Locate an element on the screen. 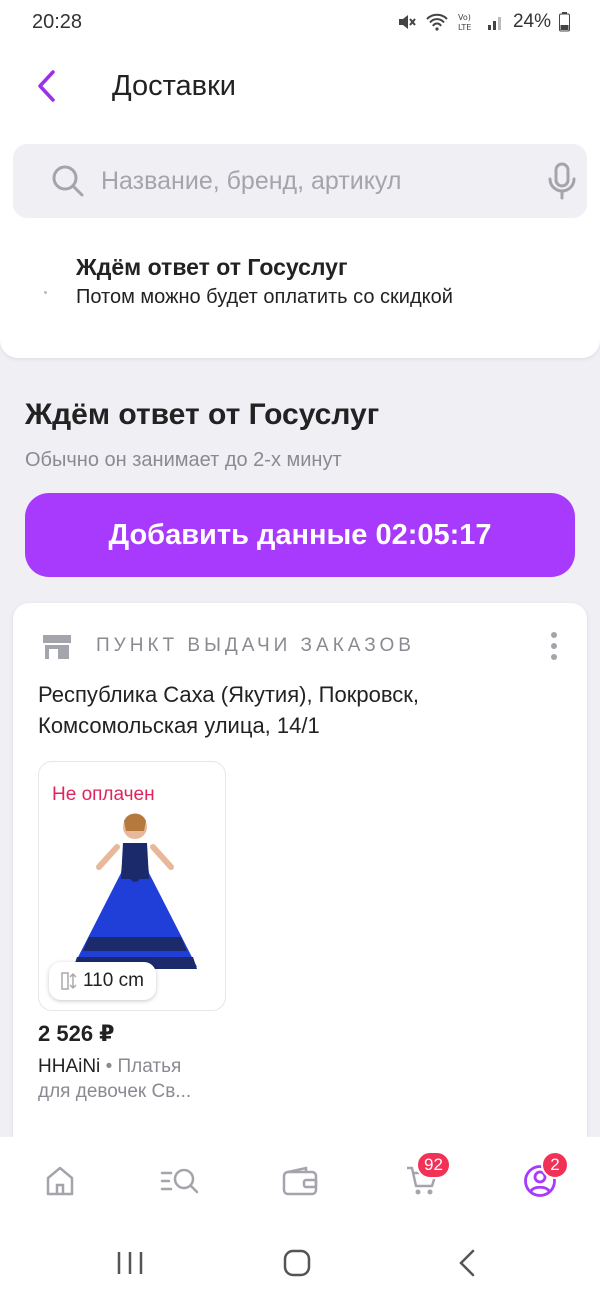 This screenshot has height=1299, width=600. product-brand: HHAiNi is located at coordinates (69, 1066).